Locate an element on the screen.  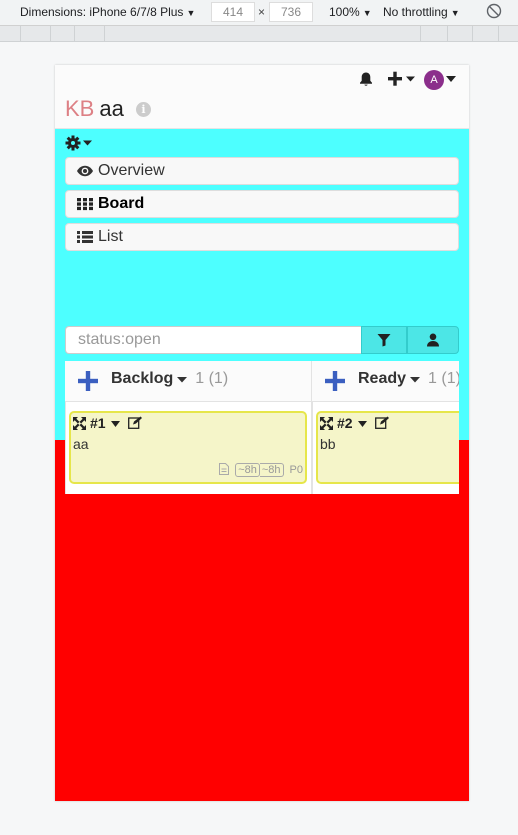
task-card: #1 aa ~8h ~8h P0 is located at coordinates (188, 447).